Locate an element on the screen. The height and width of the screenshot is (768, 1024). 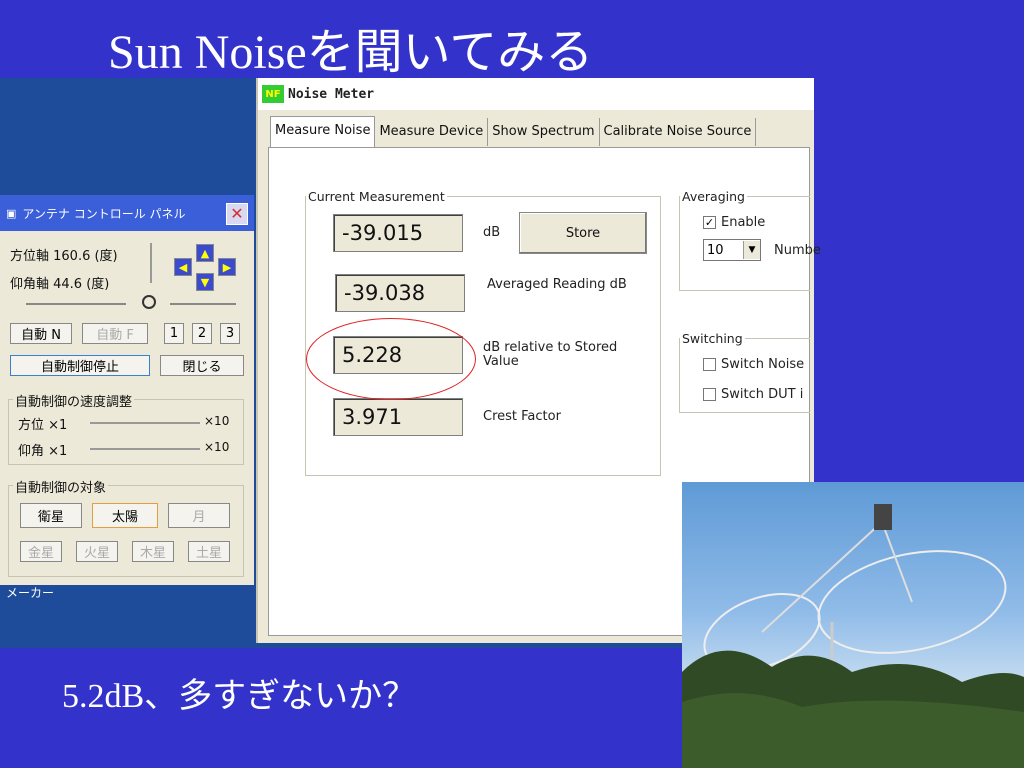
target-satellite-button: 衛星 is located at coordinates (51, 515).